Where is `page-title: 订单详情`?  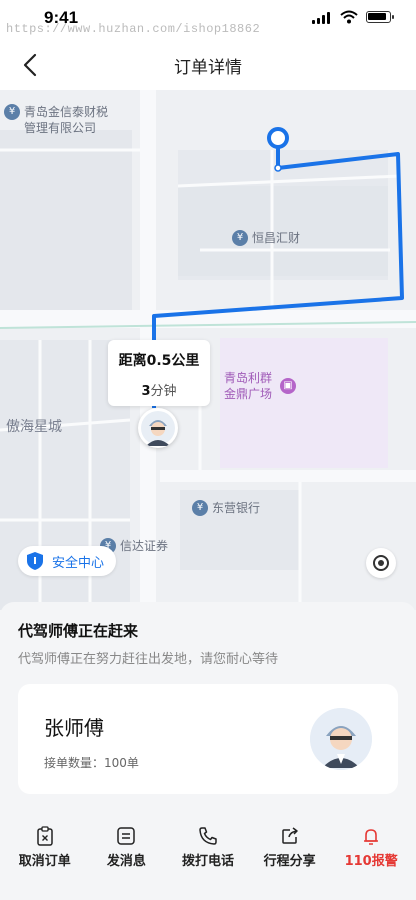 page-title: 订单详情 is located at coordinates (208, 68).